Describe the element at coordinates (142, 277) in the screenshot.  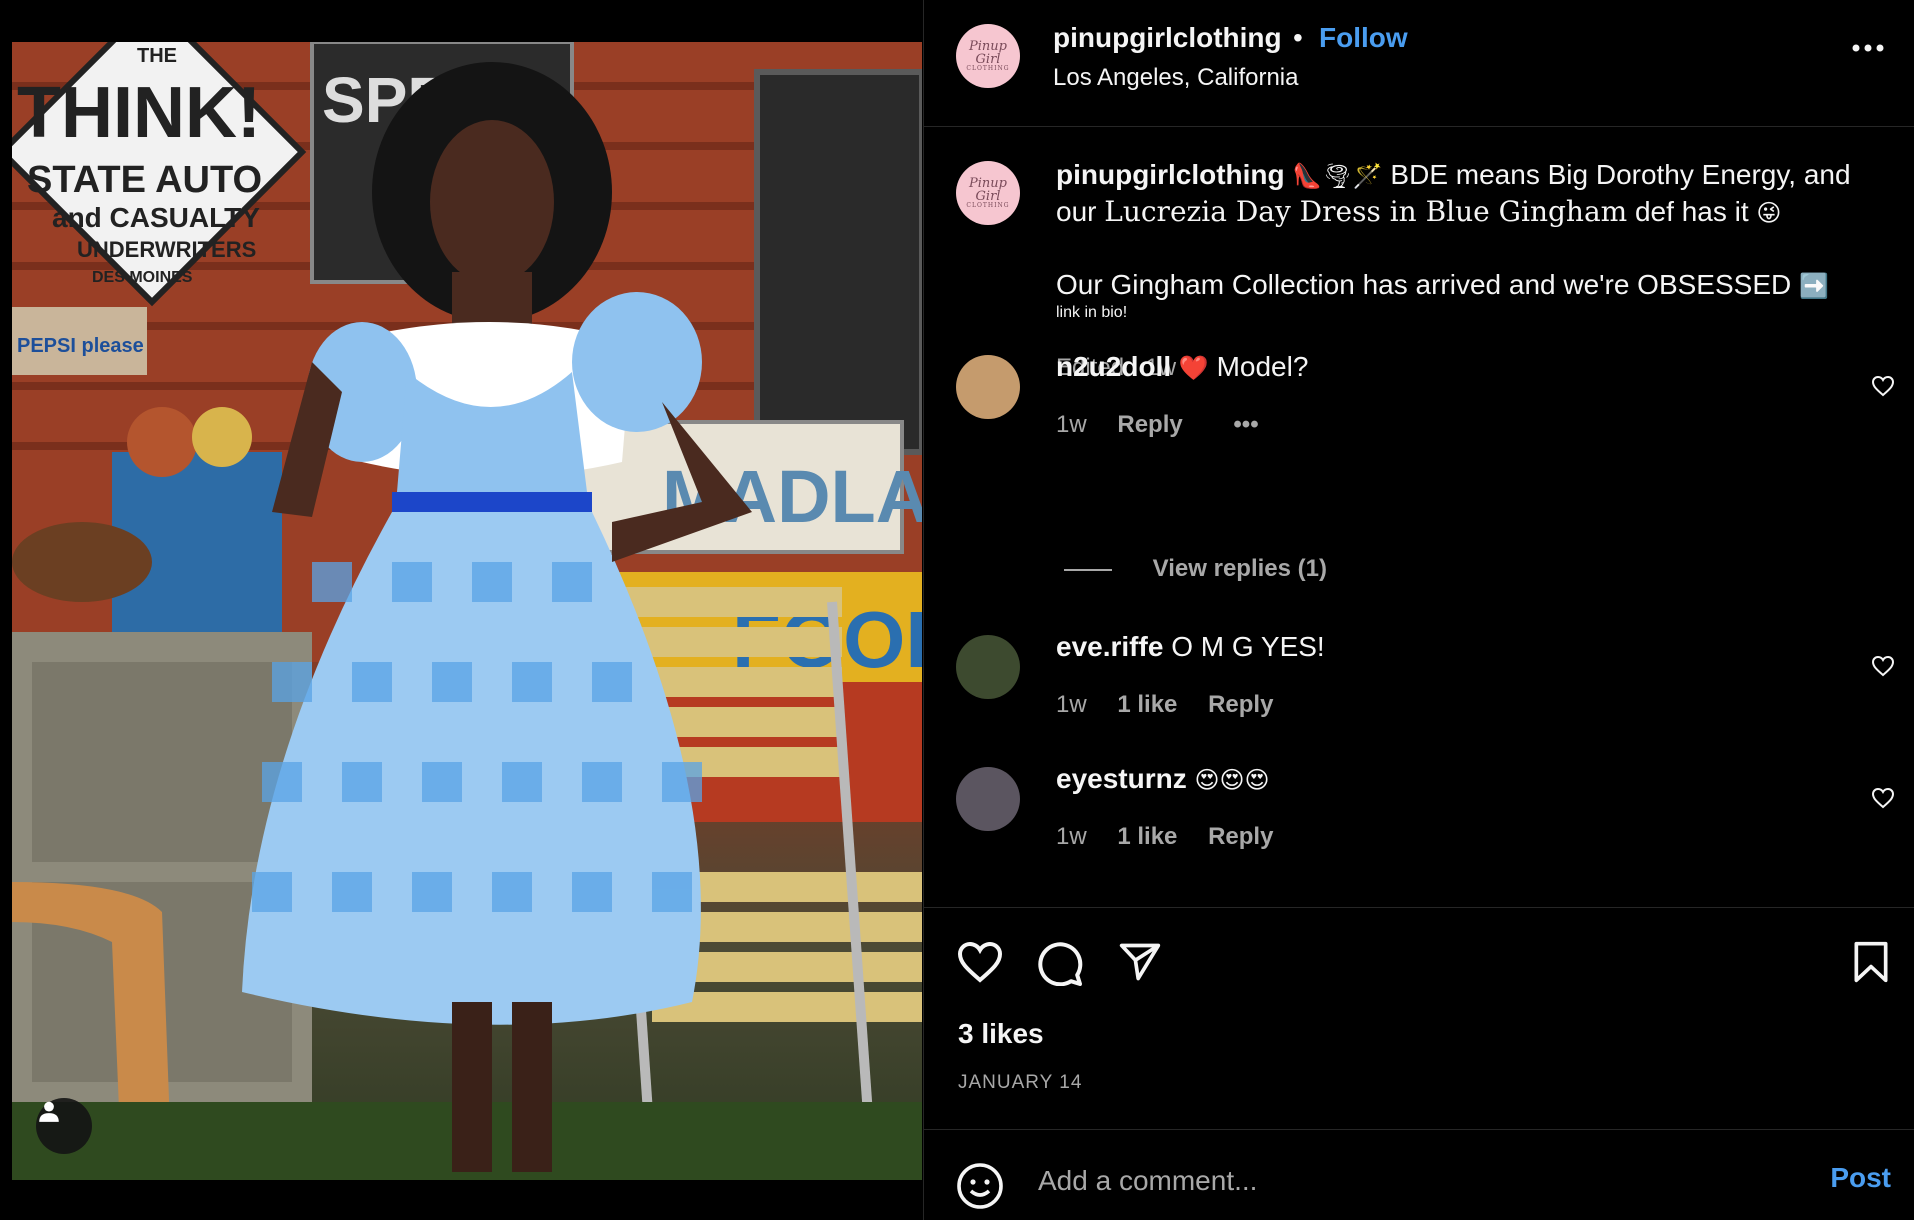
I see `svg-text: DES MOINES` at that location.